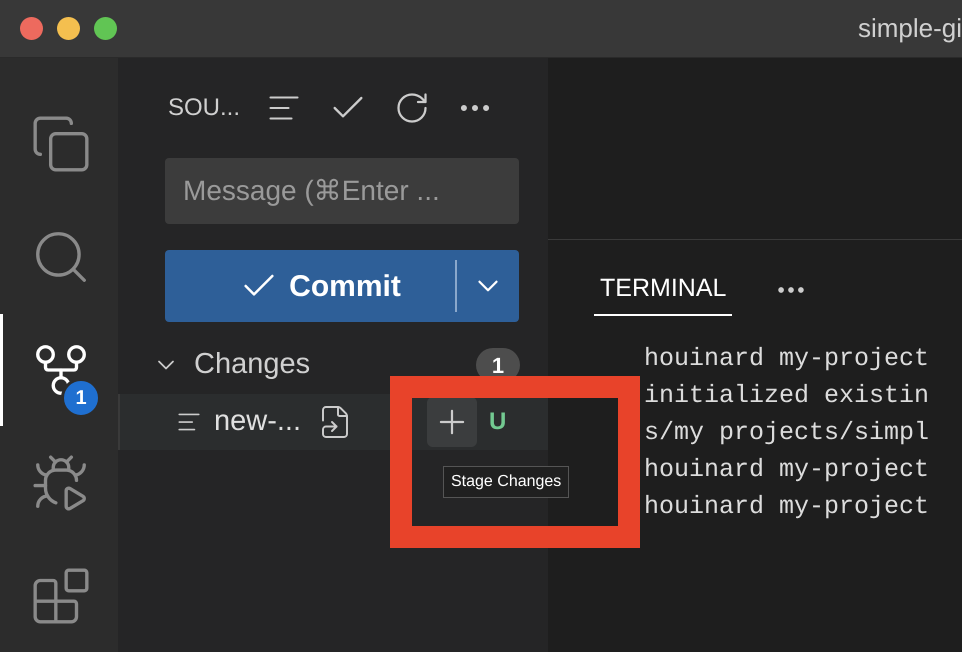 Image resolution: width=962 pixels, height=652 pixels. I want to click on panel-tab: TERMINAL, so click(663, 290).